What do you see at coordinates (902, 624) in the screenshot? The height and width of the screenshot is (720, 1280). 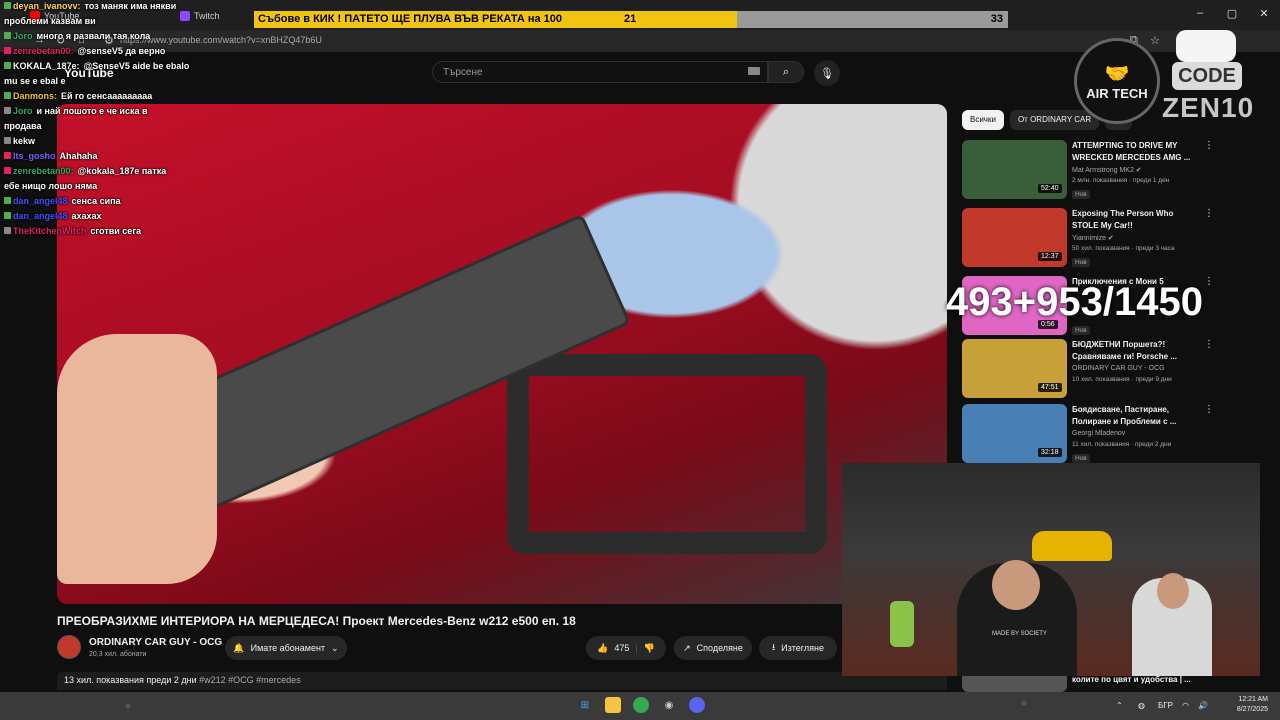 I see `webcam-bottle` at bounding box center [902, 624].